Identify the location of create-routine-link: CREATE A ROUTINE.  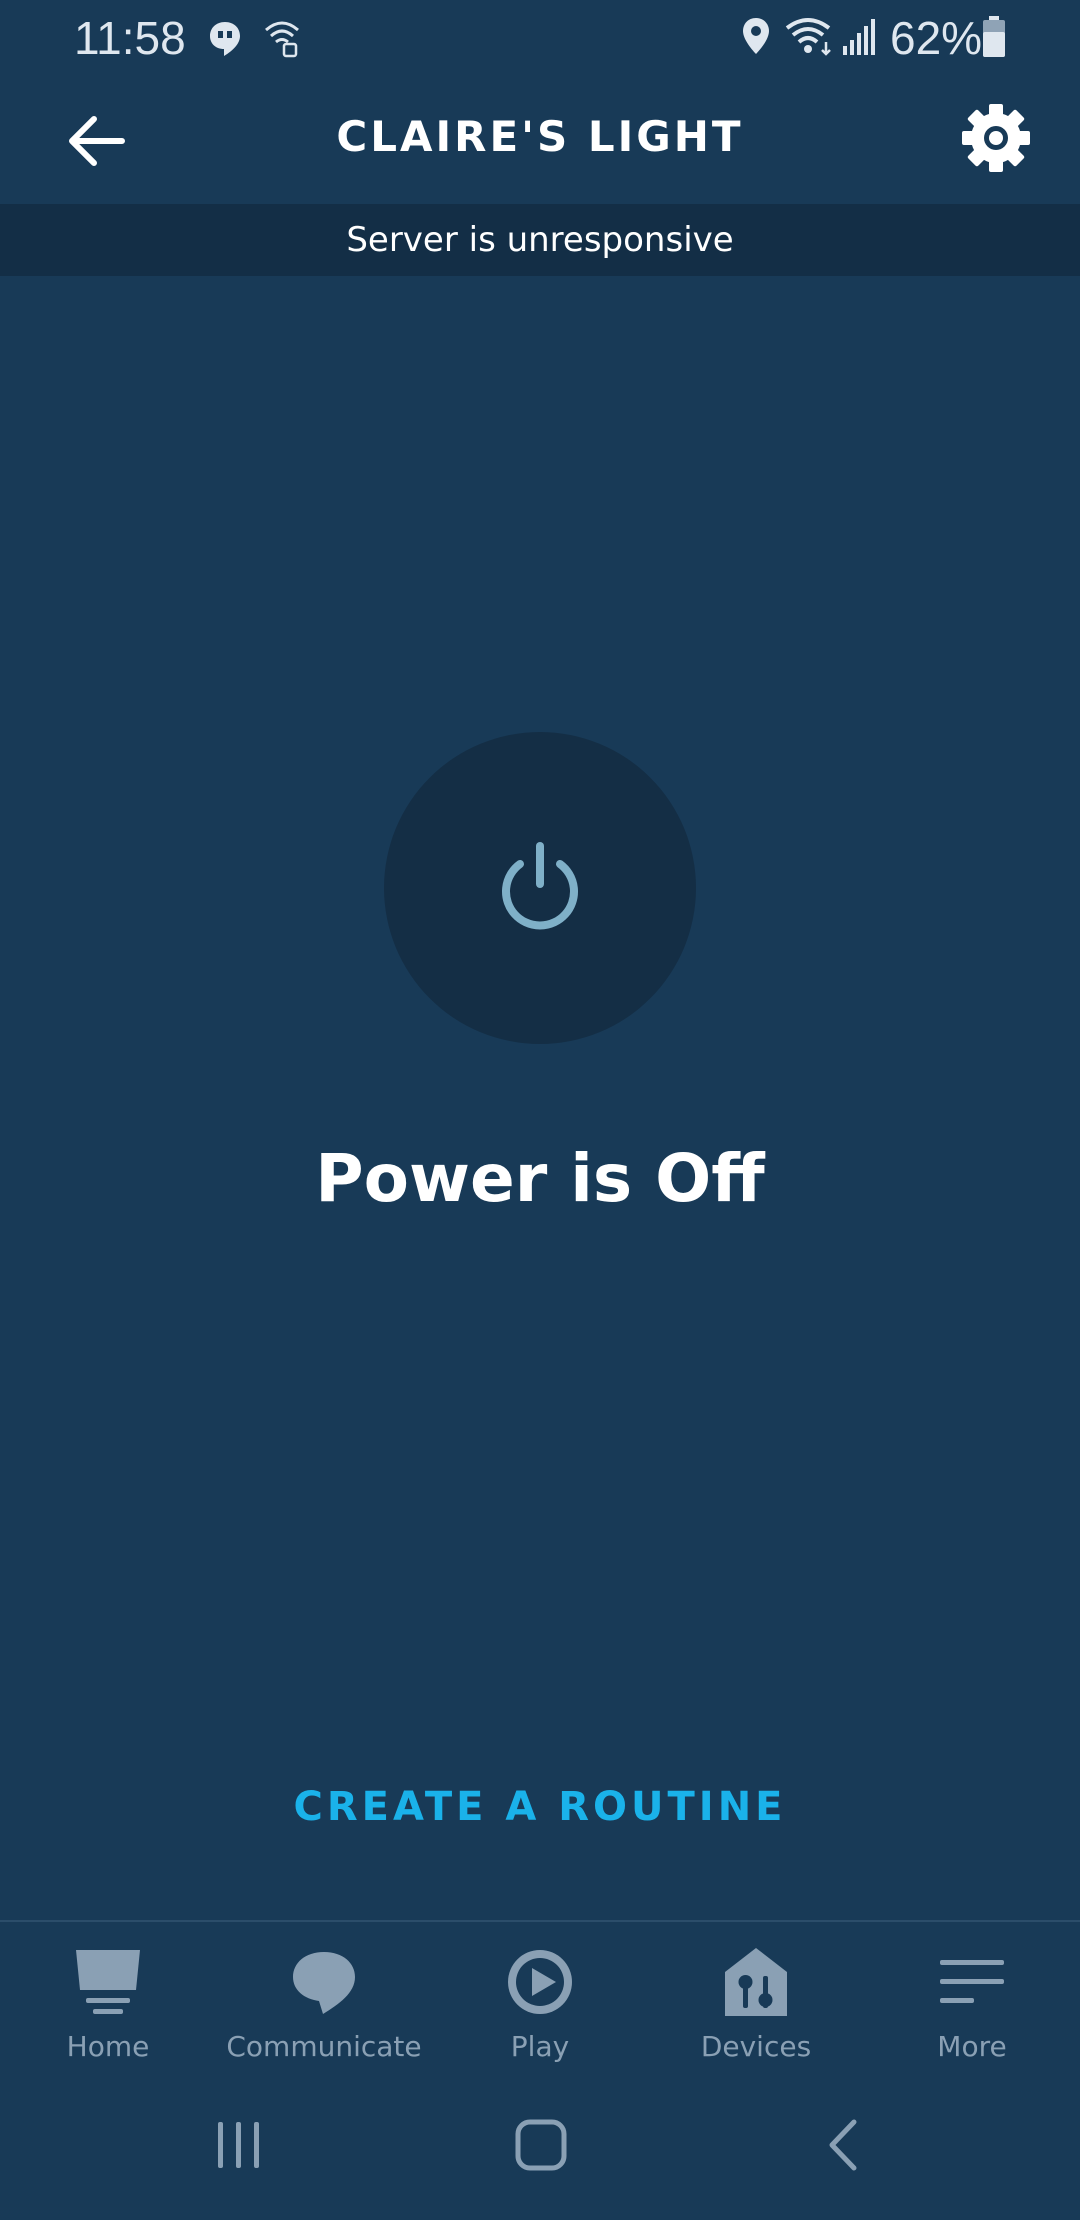
(540, 1807).